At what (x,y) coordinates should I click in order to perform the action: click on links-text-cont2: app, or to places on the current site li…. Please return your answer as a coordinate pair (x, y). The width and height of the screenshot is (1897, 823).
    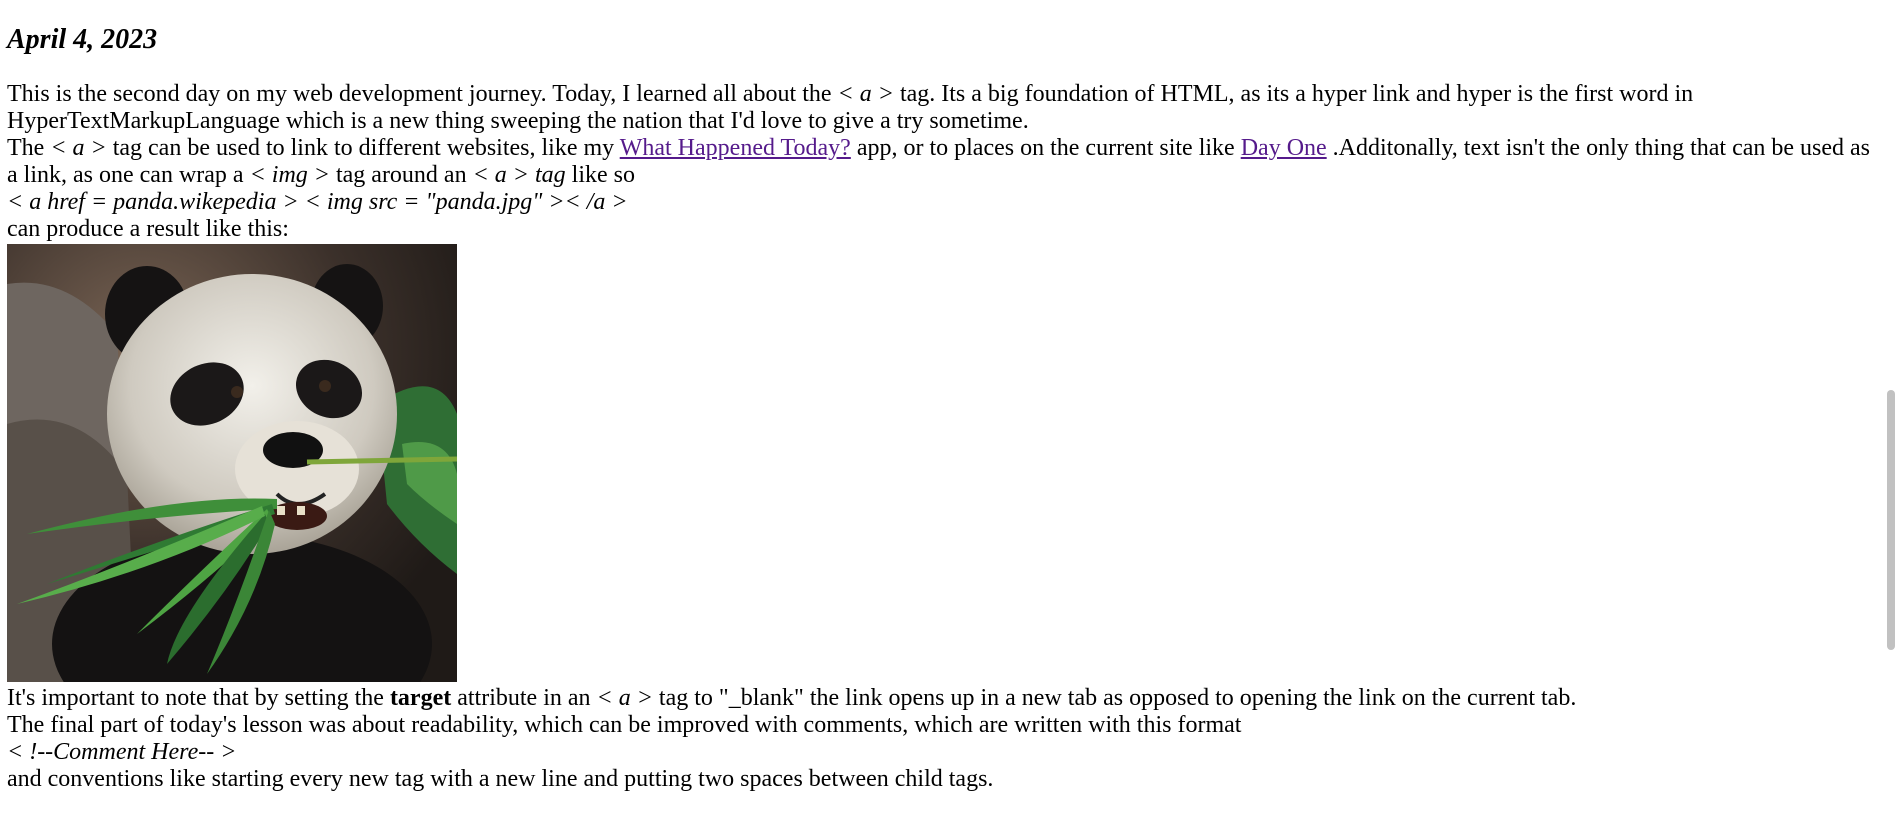
    Looking at the image, I should click on (1045, 148).